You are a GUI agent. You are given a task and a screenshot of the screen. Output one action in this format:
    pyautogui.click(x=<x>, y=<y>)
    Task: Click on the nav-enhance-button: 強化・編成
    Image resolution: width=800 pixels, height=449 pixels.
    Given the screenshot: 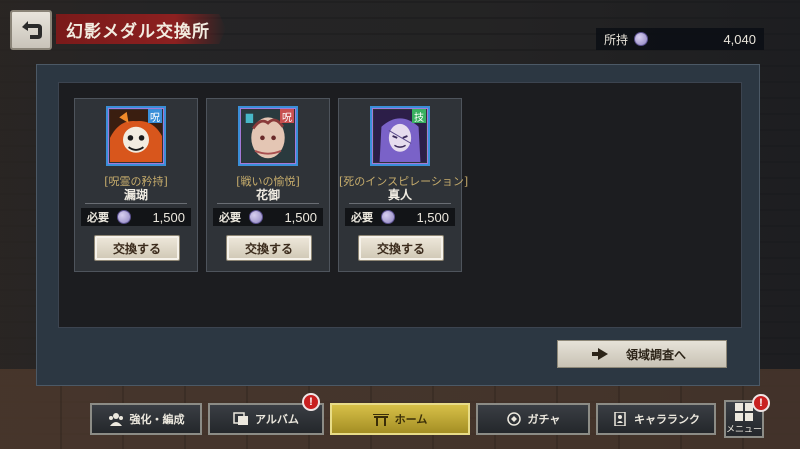 What is the action you would take?
    pyautogui.click(x=146, y=419)
    